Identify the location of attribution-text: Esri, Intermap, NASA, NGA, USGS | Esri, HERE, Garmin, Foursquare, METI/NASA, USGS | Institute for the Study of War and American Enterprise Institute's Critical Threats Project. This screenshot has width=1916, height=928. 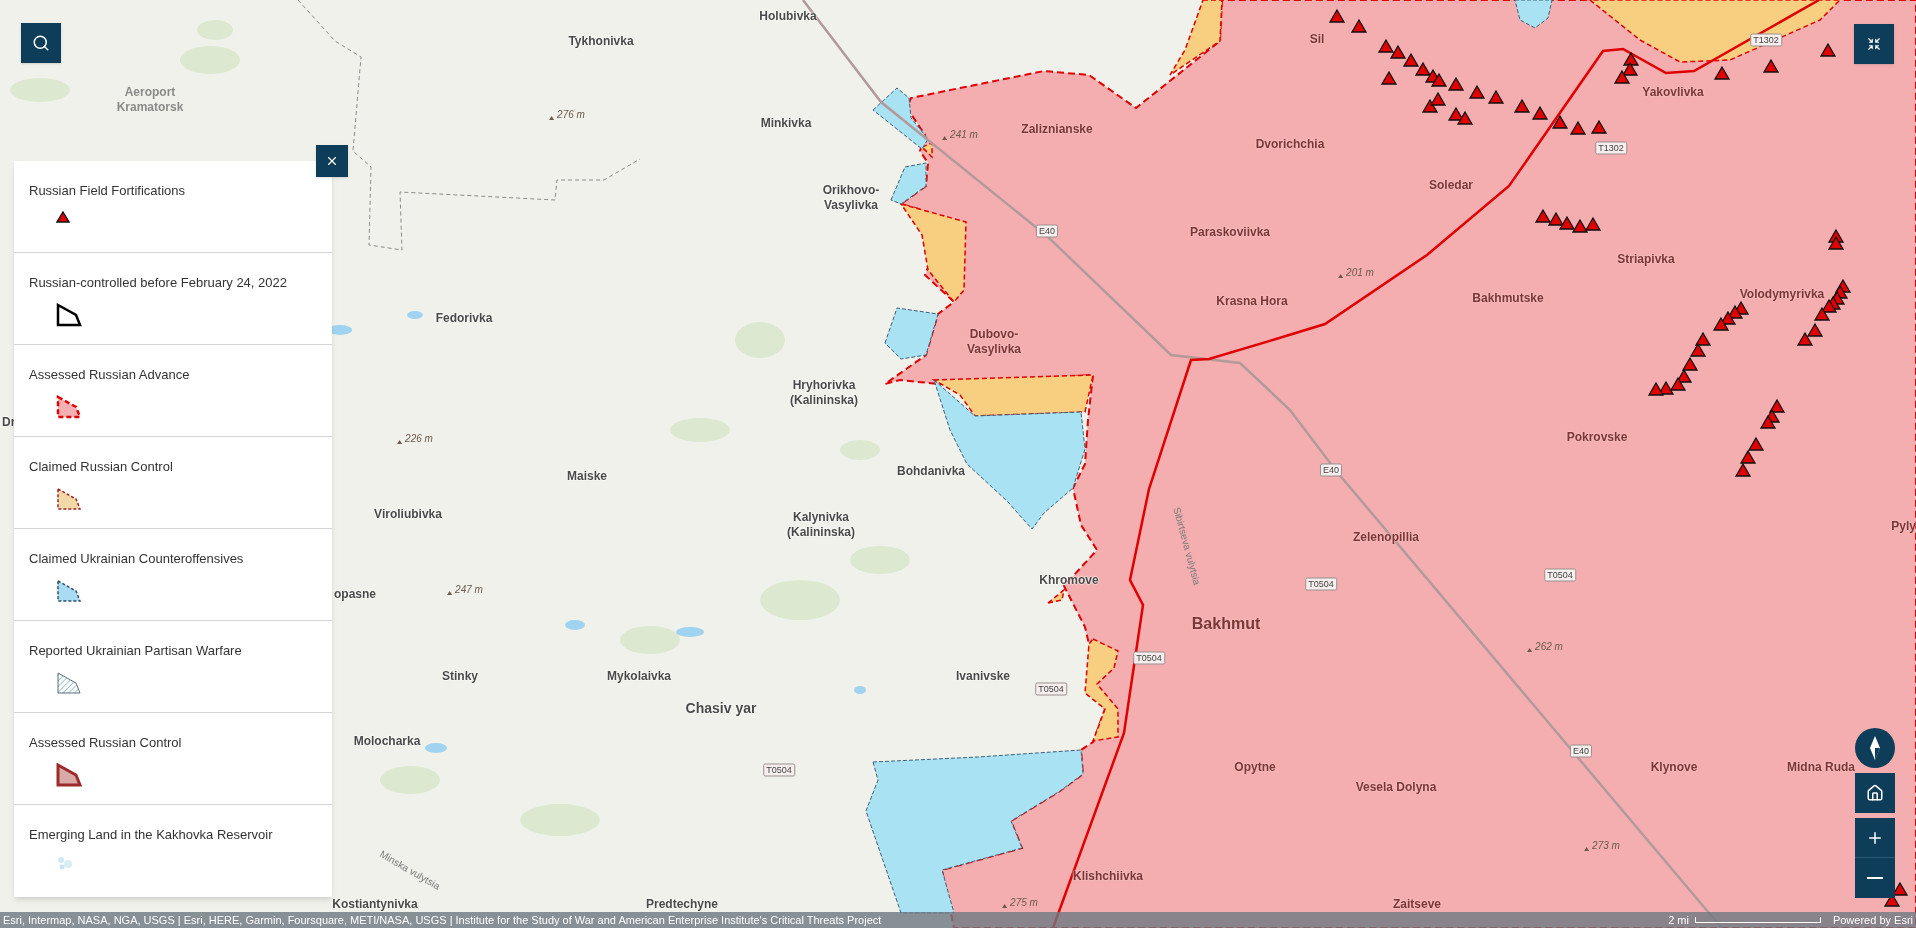
(442, 920).